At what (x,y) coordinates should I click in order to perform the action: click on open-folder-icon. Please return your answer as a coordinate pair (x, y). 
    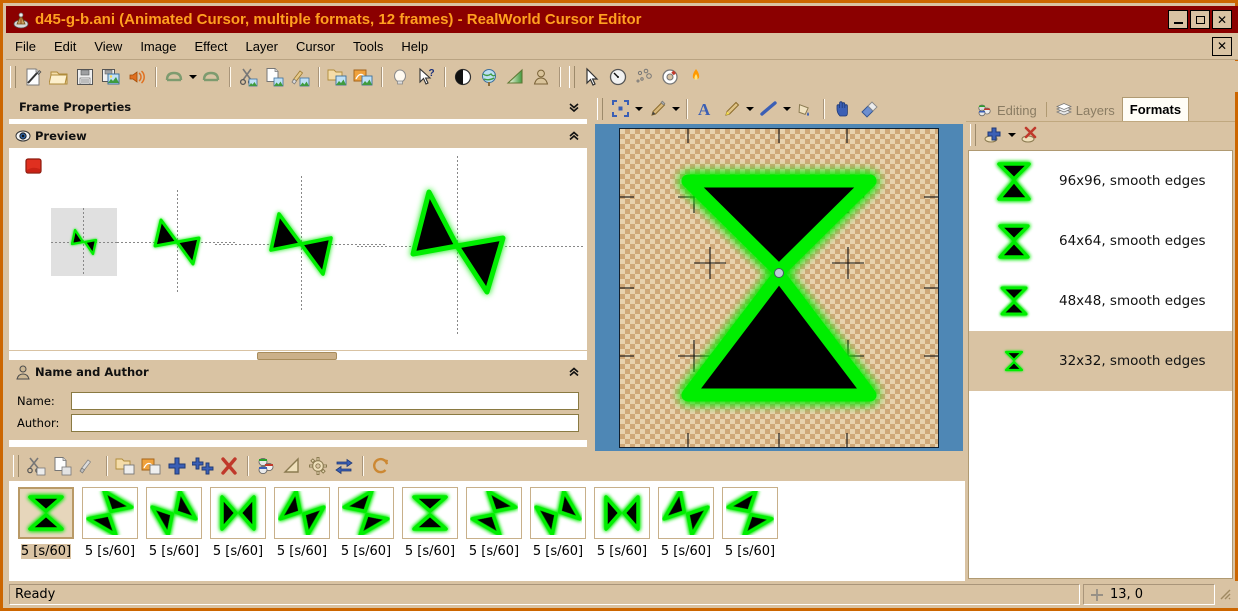
    Looking at the image, I should click on (59, 77).